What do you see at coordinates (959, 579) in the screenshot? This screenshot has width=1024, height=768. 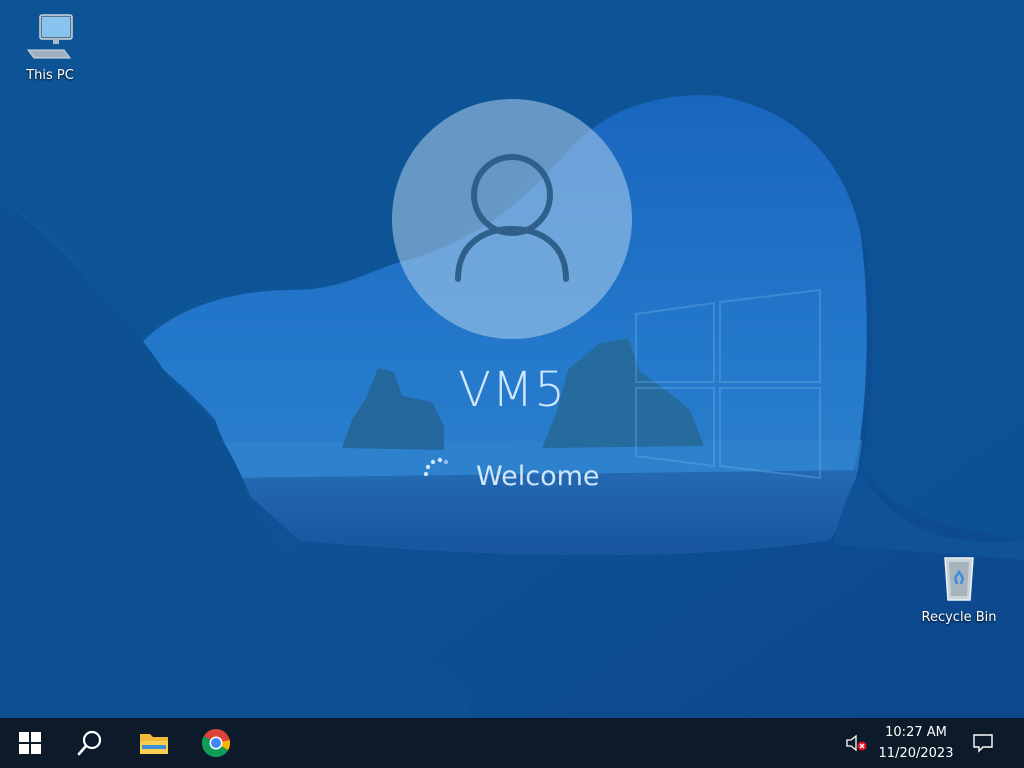 I see `recycle-bin-icon` at bounding box center [959, 579].